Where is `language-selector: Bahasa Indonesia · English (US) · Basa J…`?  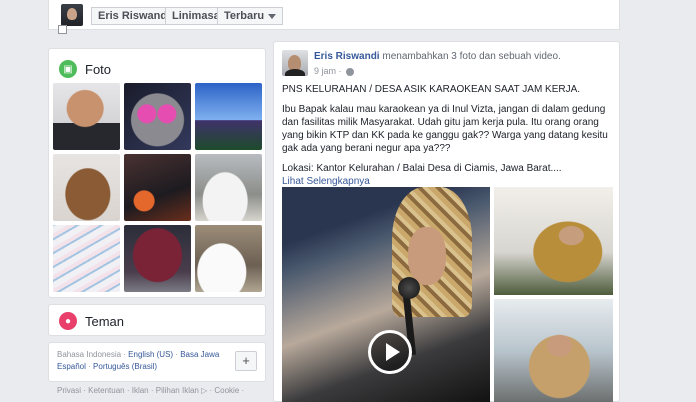 language-selector: Bahasa Indonesia · English (US) · Basa J… is located at coordinates (157, 362).